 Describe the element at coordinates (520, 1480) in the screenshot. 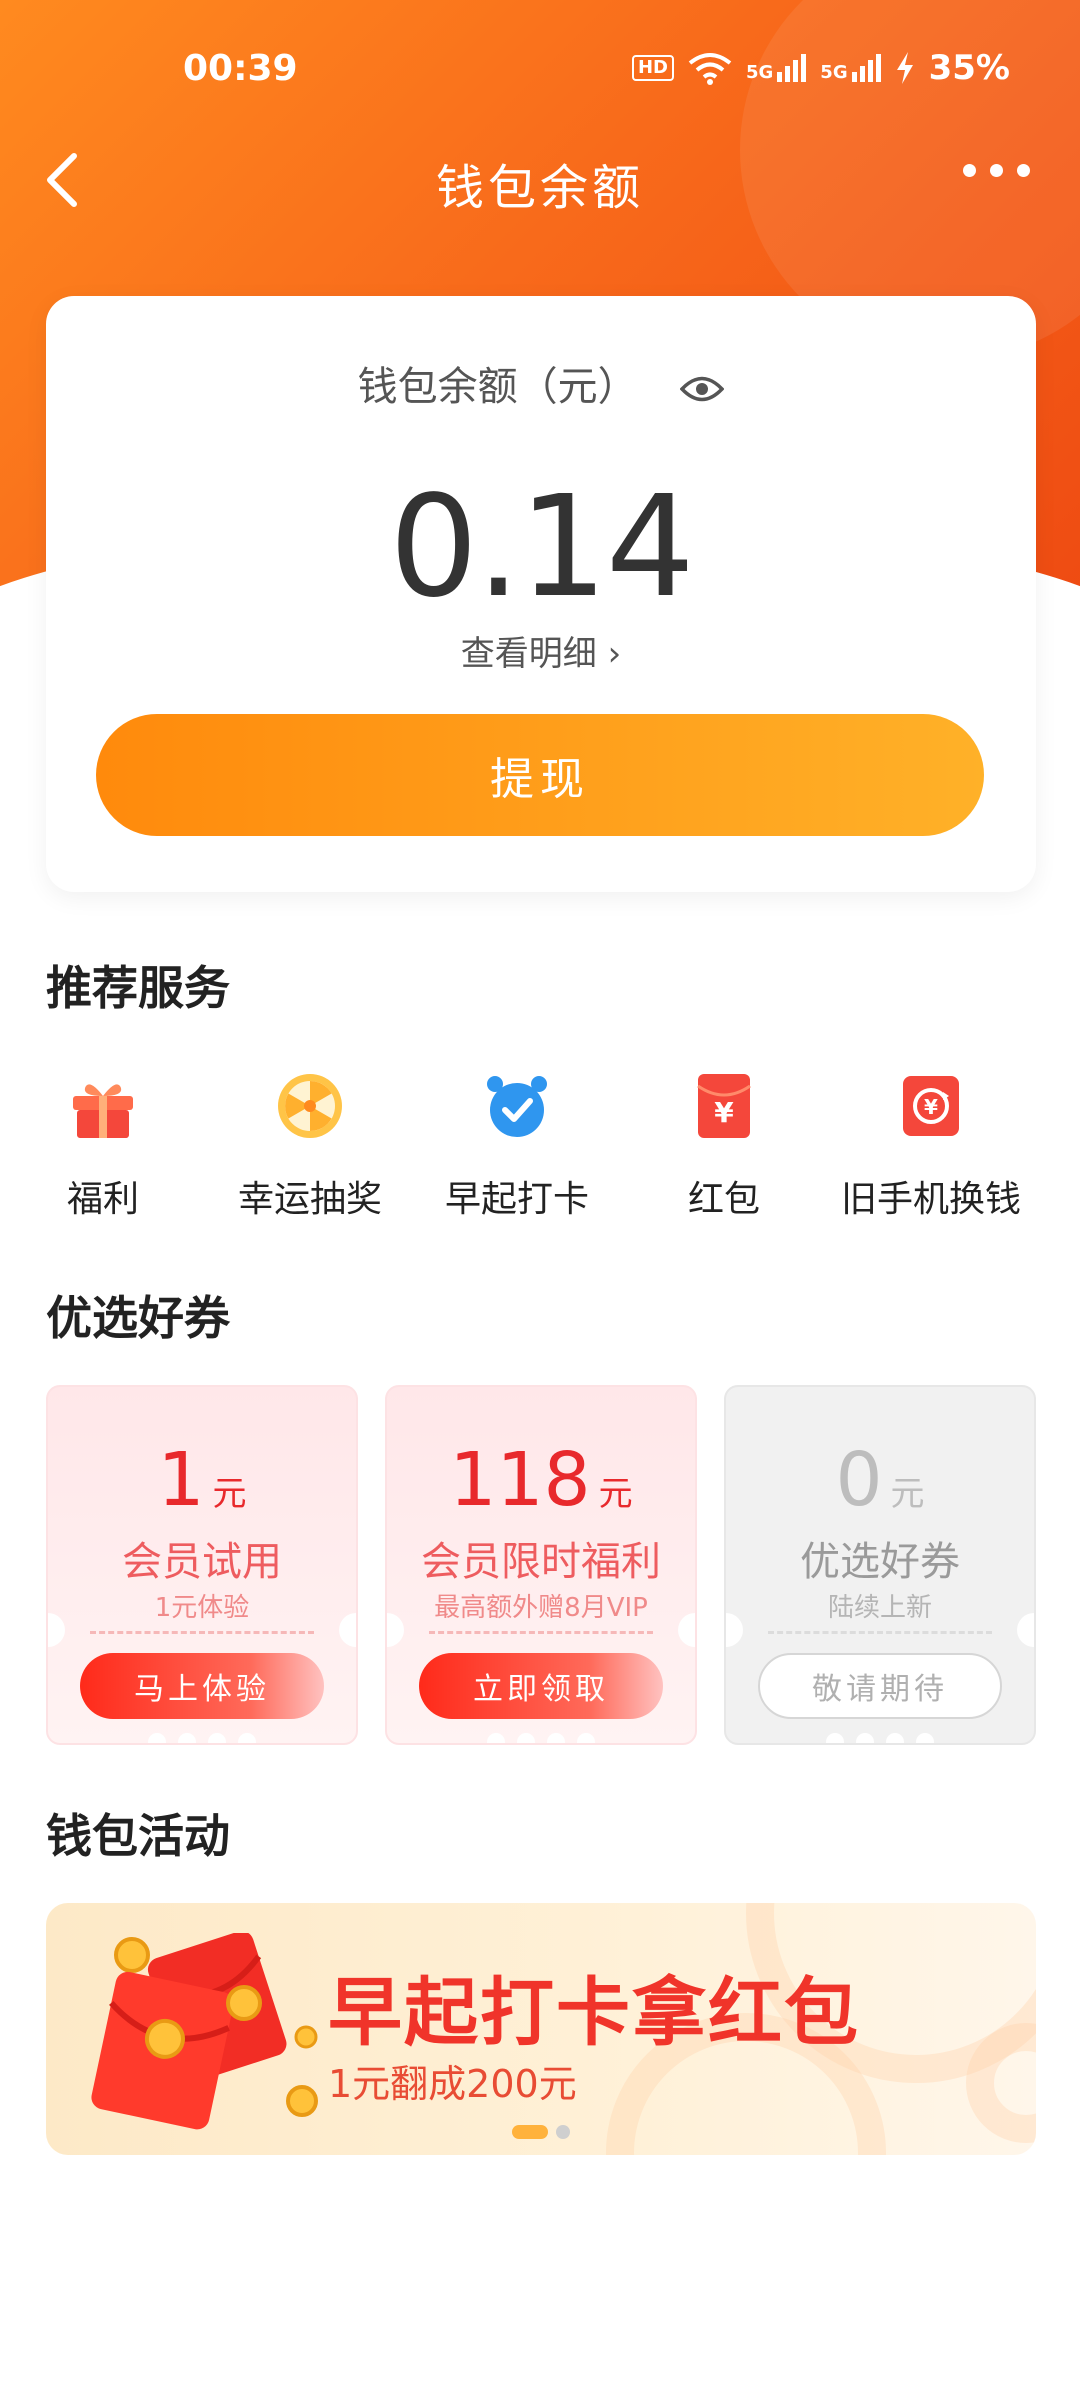

I see `coupon-amount: 118` at that location.